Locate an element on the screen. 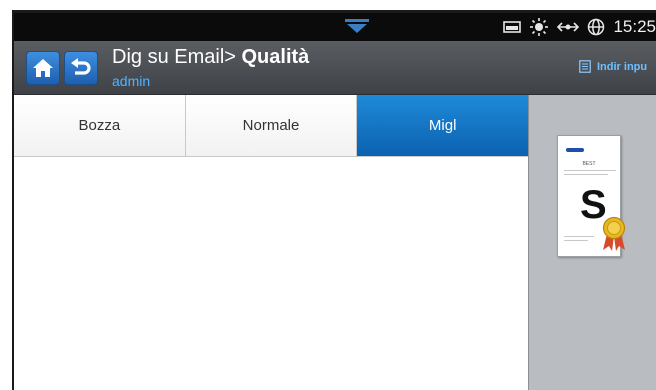 The image size is (656, 390). indir-label: Indir inpu is located at coordinates (622, 66).